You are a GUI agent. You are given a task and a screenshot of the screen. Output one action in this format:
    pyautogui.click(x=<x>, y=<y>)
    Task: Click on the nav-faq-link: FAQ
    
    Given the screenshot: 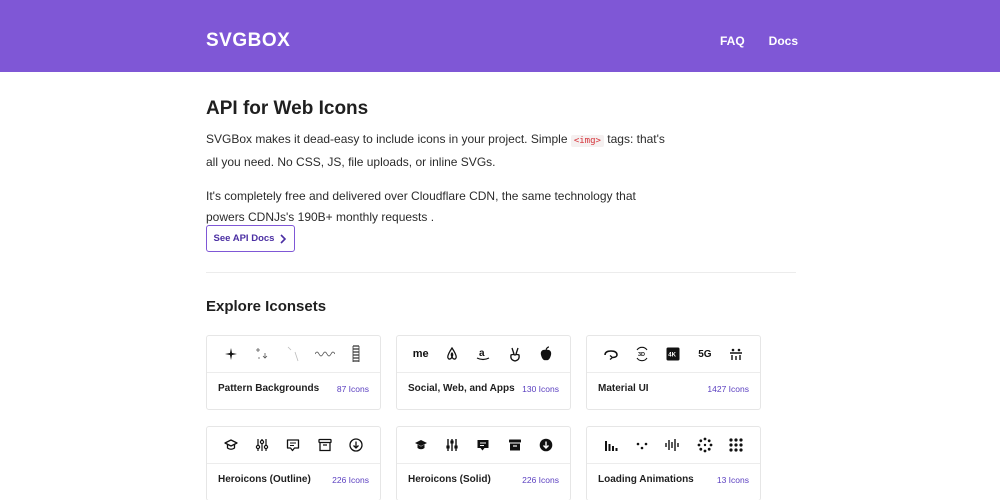 What is the action you would take?
    pyautogui.click(x=732, y=41)
    